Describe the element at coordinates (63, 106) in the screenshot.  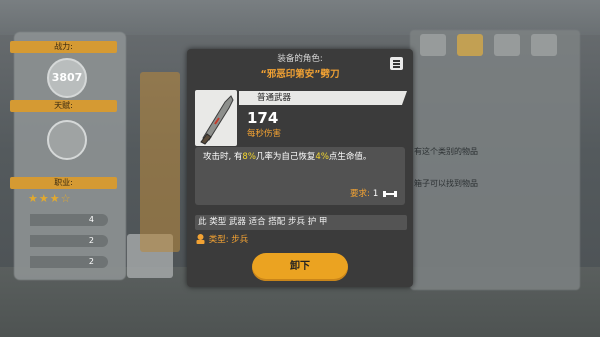
I see `talent-label: 天赋:` at that location.